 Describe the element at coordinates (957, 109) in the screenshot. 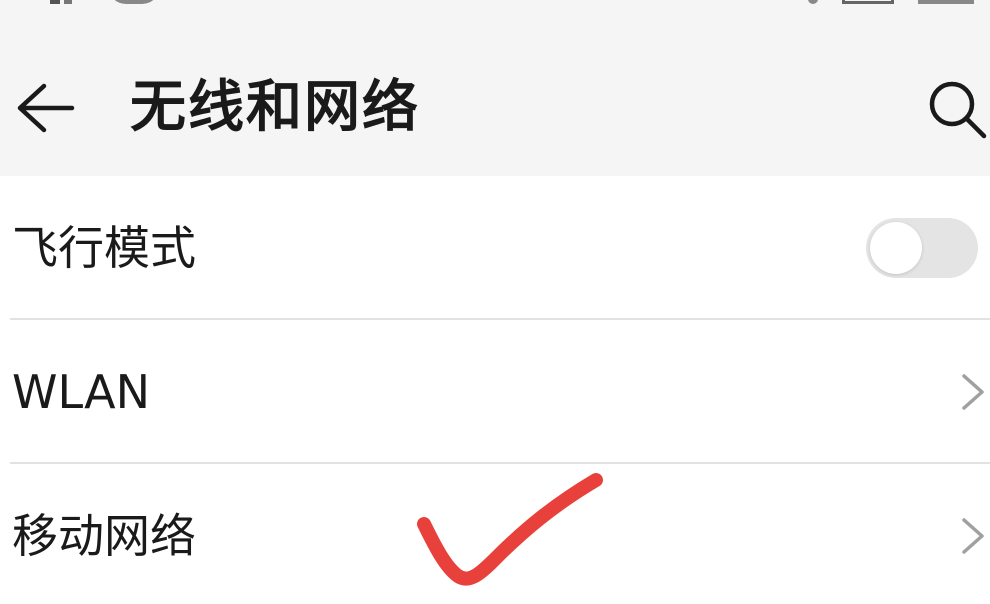

I see `search-icon` at that location.